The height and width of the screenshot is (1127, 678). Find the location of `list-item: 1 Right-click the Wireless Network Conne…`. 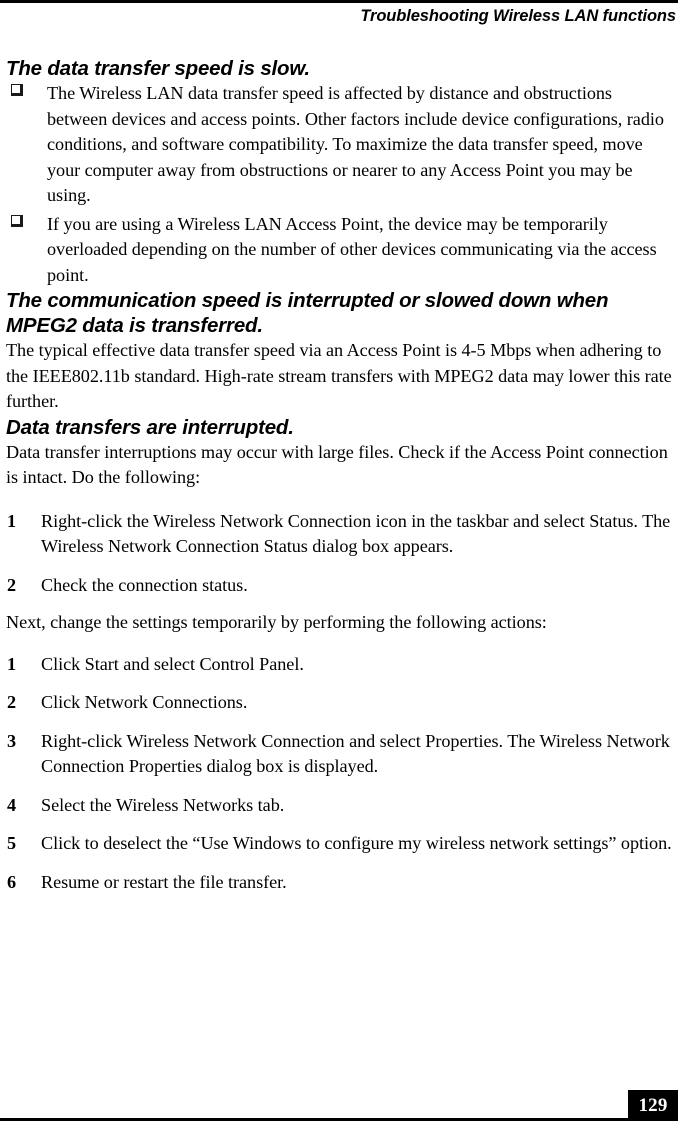

list-item: 1 Right-click the Wireless Network Conne… is located at coordinates (340, 534).